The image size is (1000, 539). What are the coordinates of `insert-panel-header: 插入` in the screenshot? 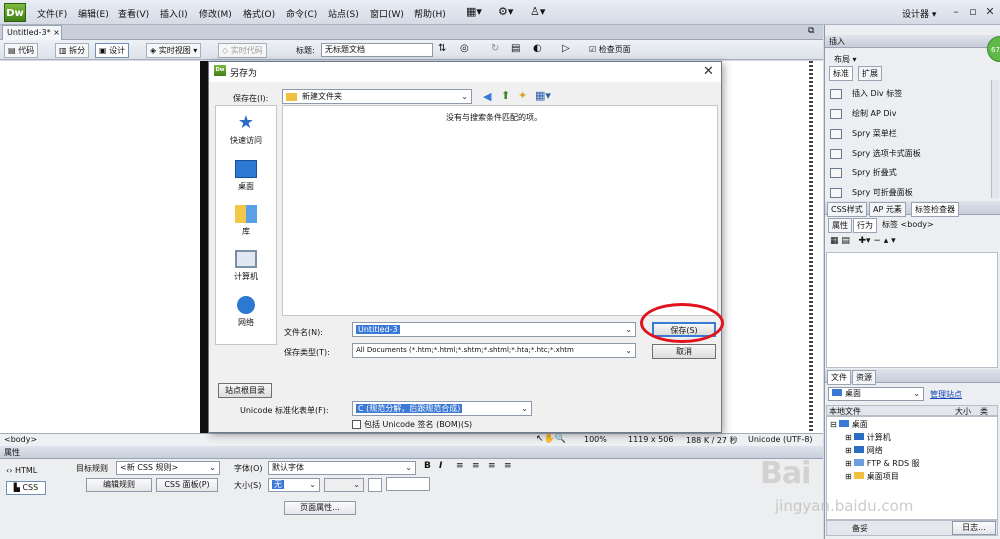 It's located at (912, 41).